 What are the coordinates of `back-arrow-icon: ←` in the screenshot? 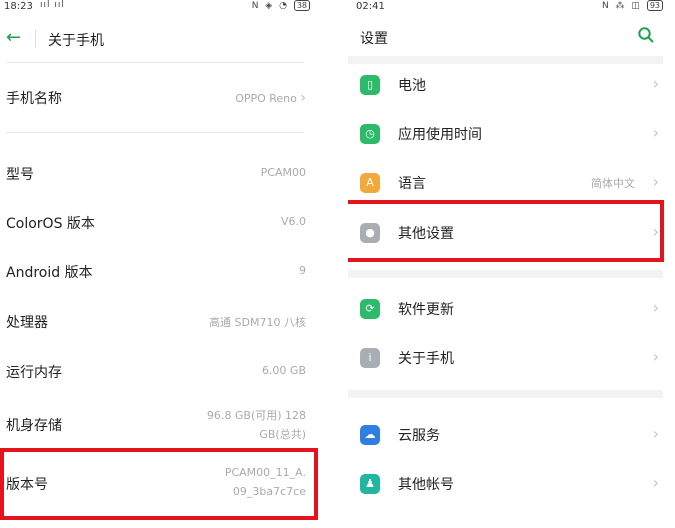 It's located at (13, 37).